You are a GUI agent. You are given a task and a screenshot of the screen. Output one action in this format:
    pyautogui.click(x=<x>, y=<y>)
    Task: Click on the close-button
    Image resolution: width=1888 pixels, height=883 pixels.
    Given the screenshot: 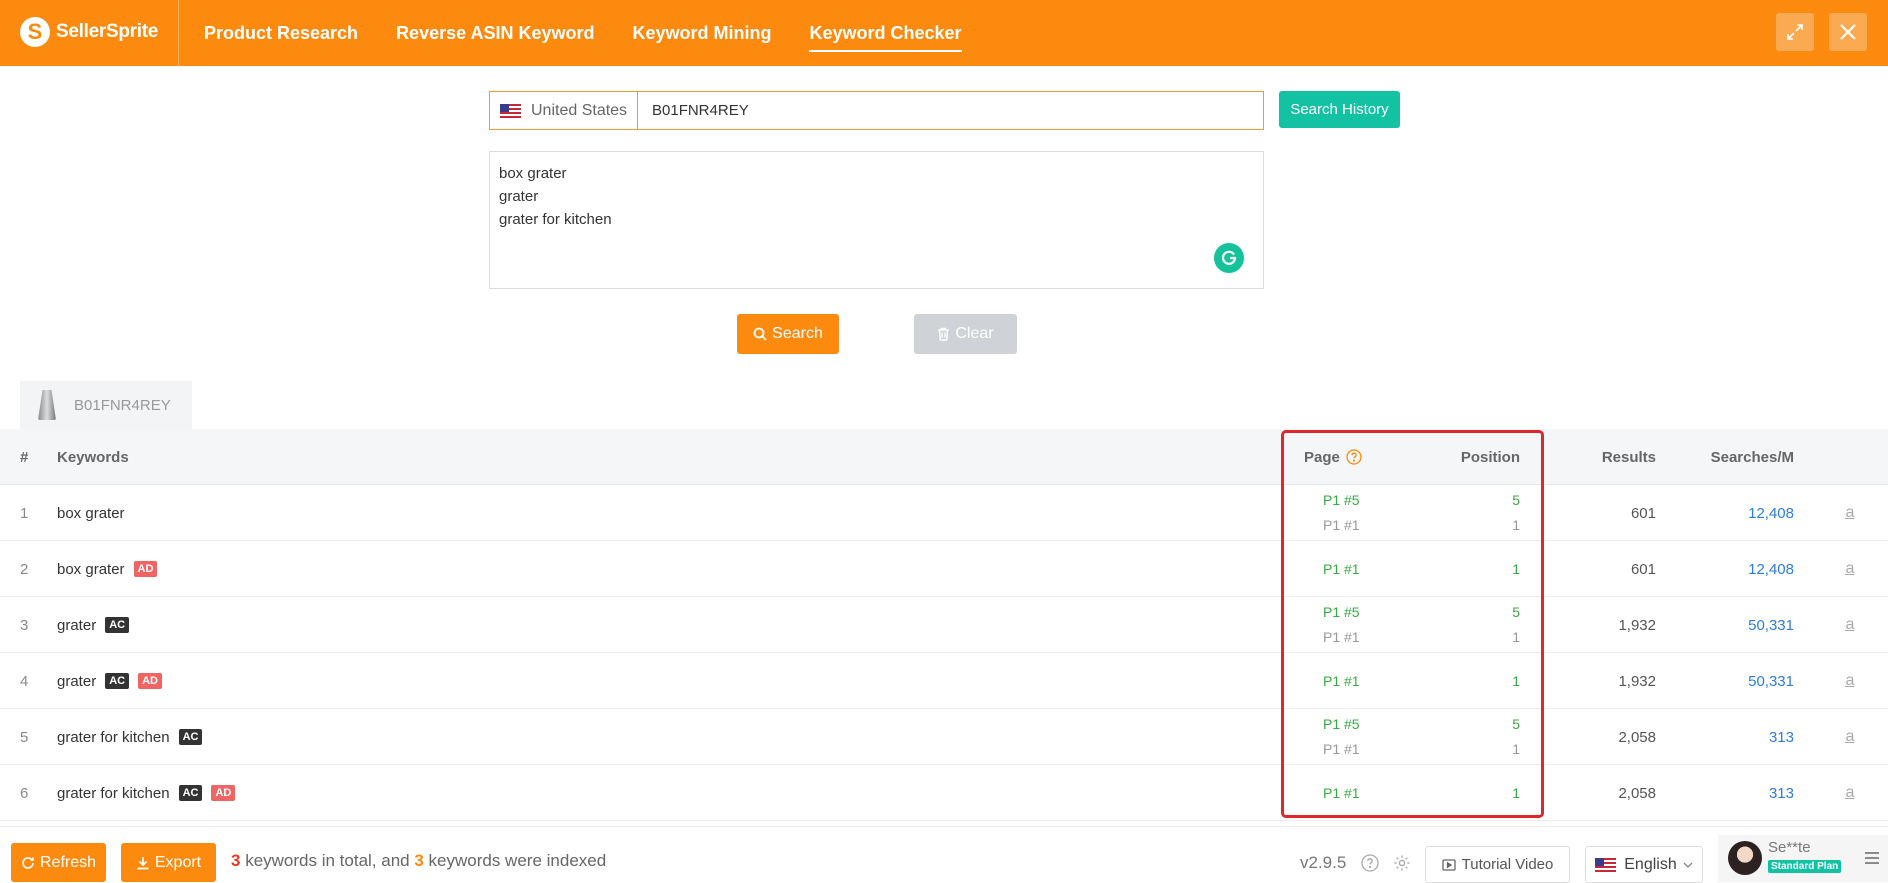 What is the action you would take?
    pyautogui.click(x=1848, y=32)
    